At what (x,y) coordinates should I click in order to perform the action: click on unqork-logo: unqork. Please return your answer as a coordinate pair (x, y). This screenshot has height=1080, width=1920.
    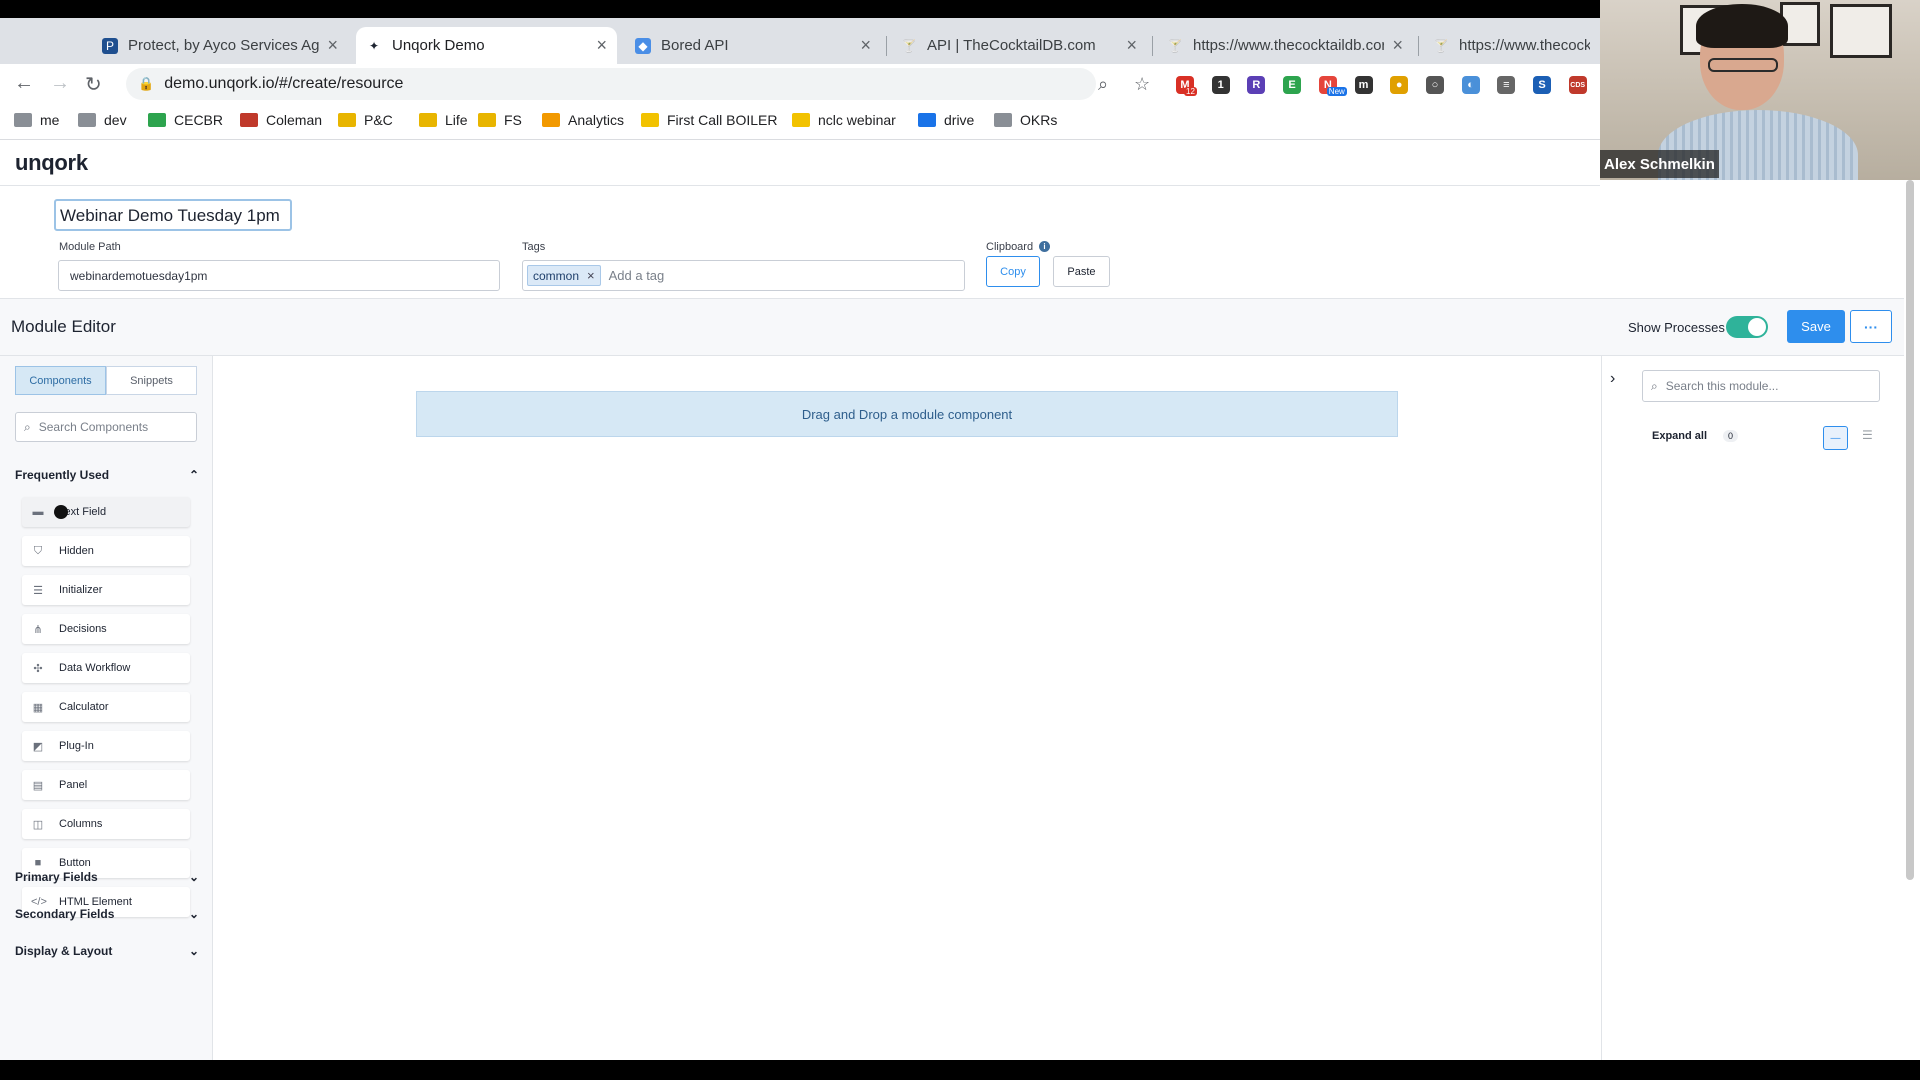
    Looking at the image, I should click on (51, 163).